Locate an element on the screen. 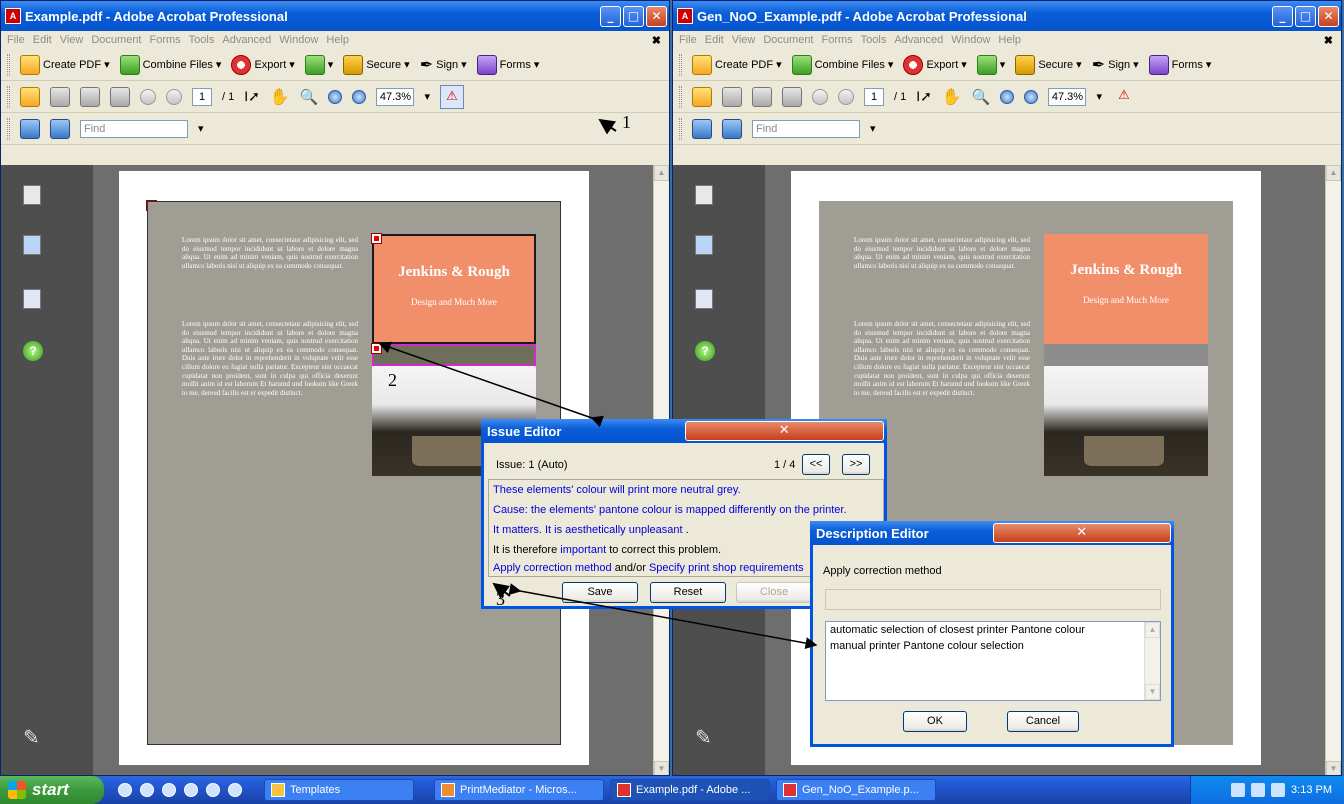  menu-help: Help is located at coordinates (1009, 40).